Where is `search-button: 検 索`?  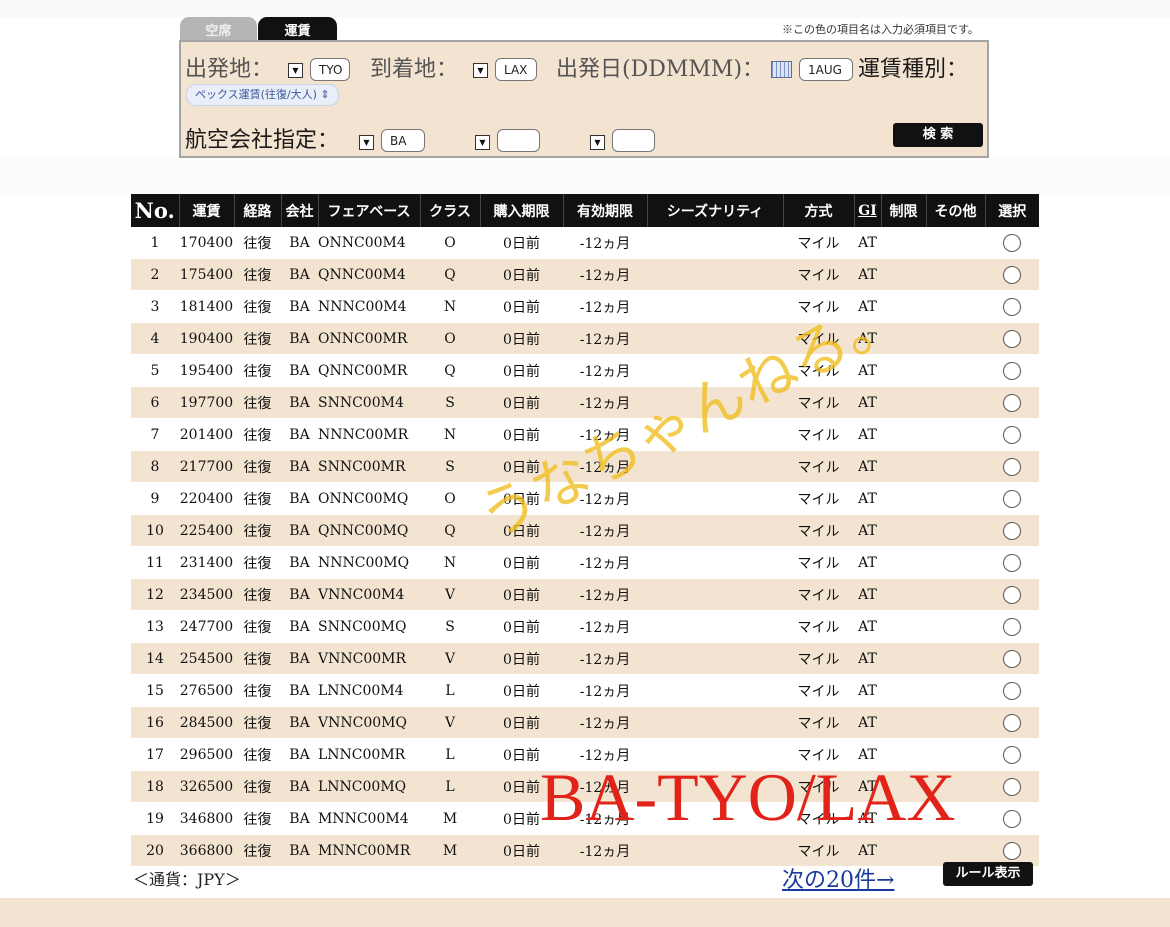
search-button: 検 索 is located at coordinates (938, 135).